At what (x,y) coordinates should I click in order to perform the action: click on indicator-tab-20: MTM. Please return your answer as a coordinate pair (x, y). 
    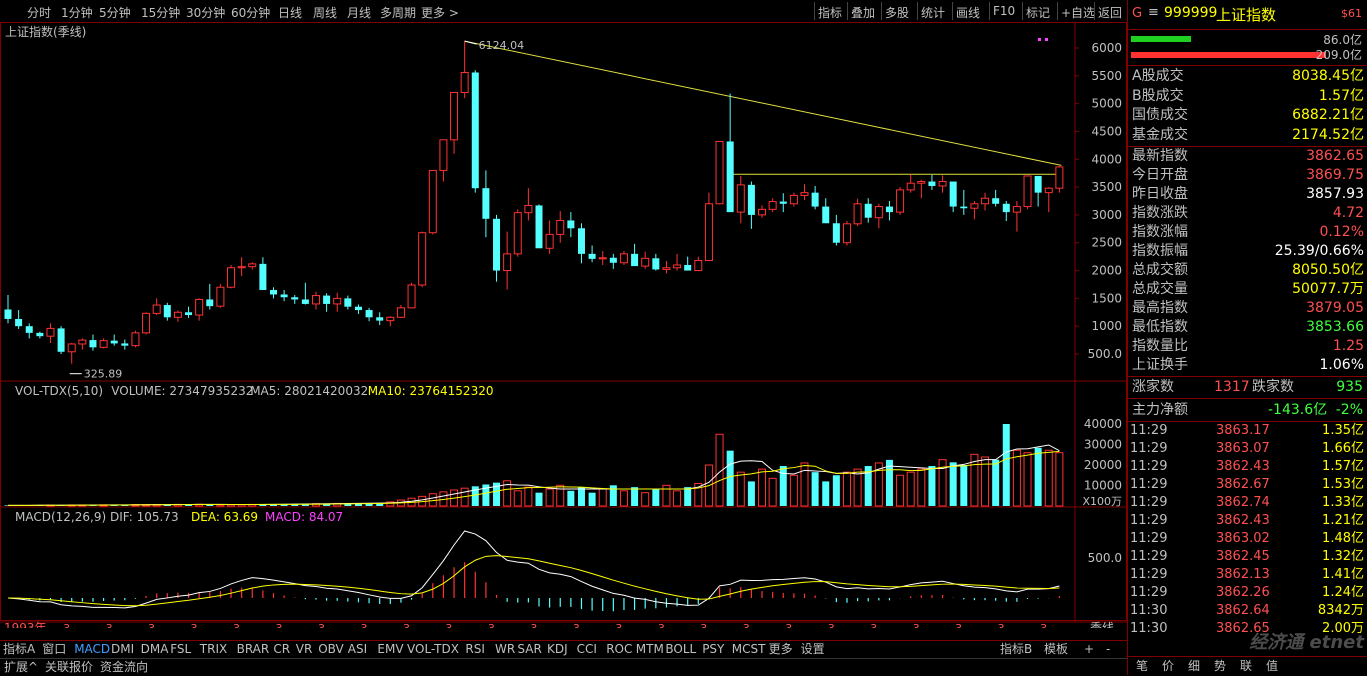
    Looking at the image, I should click on (650, 649).